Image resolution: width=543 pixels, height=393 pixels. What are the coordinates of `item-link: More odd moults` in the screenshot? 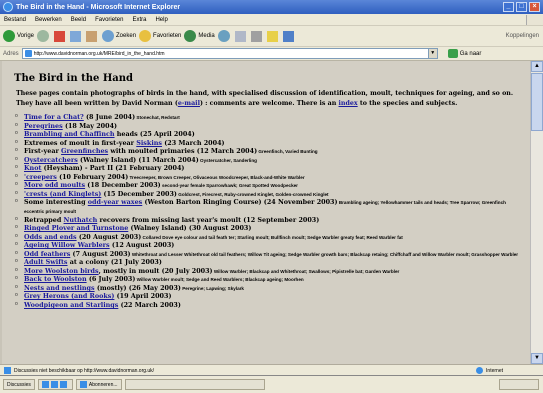 It's located at (54, 185).